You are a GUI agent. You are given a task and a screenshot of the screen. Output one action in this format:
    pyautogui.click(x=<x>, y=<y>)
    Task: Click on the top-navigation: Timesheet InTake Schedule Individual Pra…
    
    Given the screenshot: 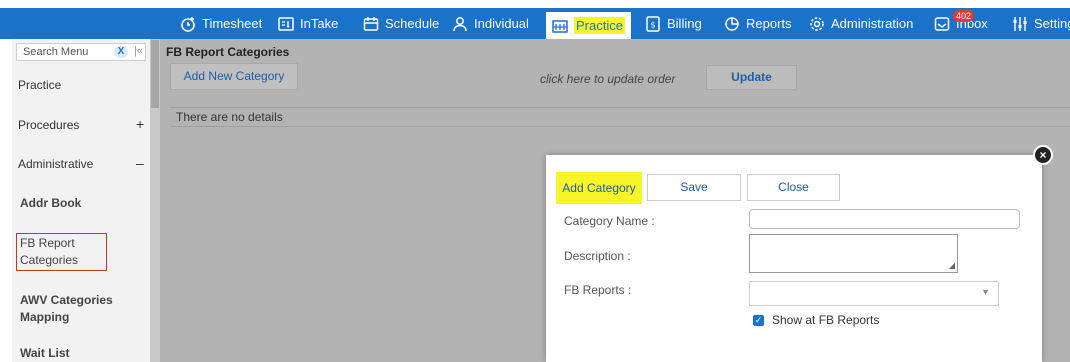 What is the action you would take?
    pyautogui.click(x=535, y=23)
    